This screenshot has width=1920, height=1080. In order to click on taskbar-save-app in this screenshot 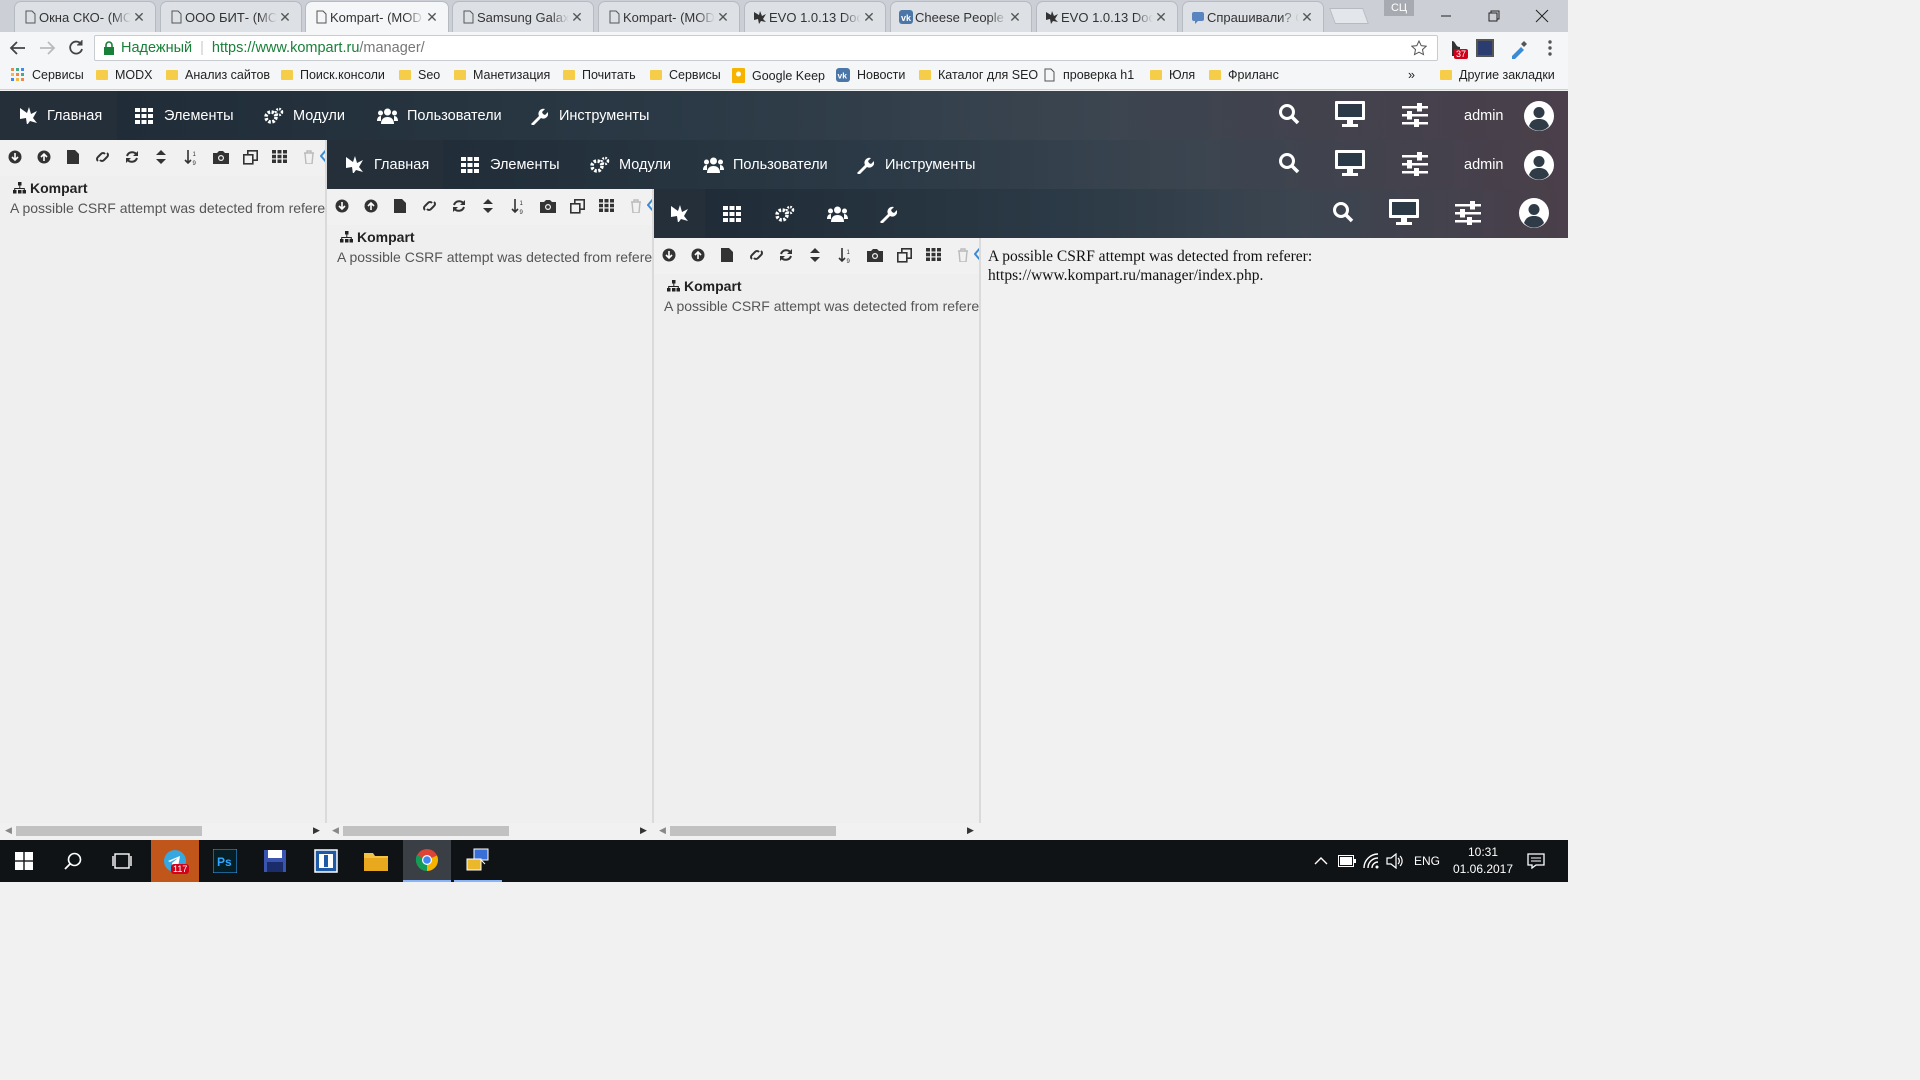, I will do `click(275, 861)`.